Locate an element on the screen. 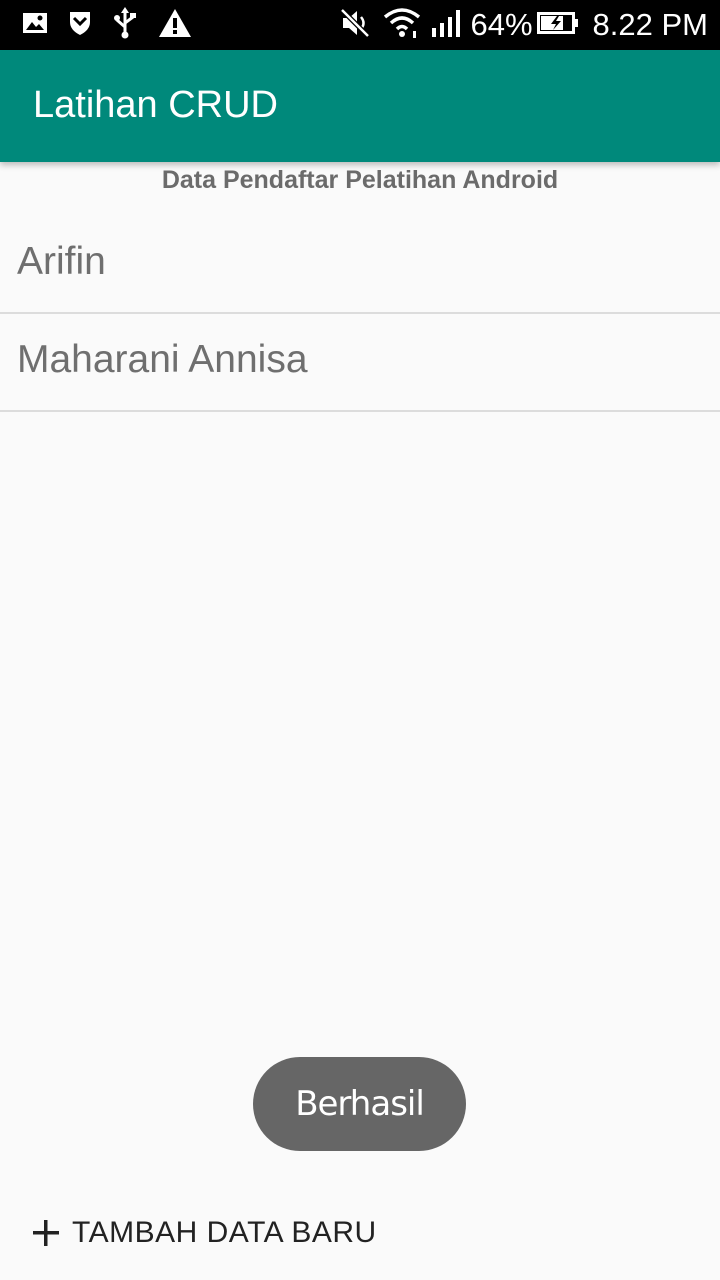 The width and height of the screenshot is (720, 1280). signal-icon is located at coordinates (448, 25).